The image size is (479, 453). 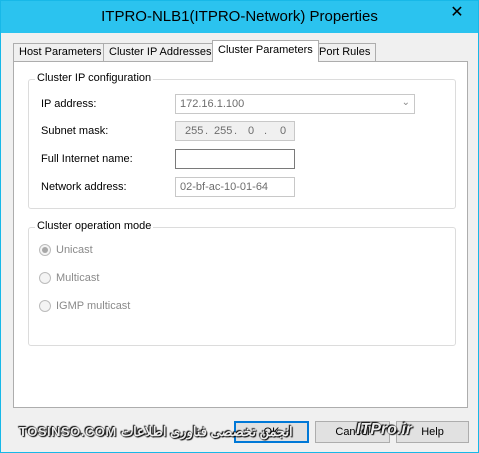 What do you see at coordinates (235, 187) in the screenshot?
I see `network-address-field: 02-bf-ac-10-01-64` at bounding box center [235, 187].